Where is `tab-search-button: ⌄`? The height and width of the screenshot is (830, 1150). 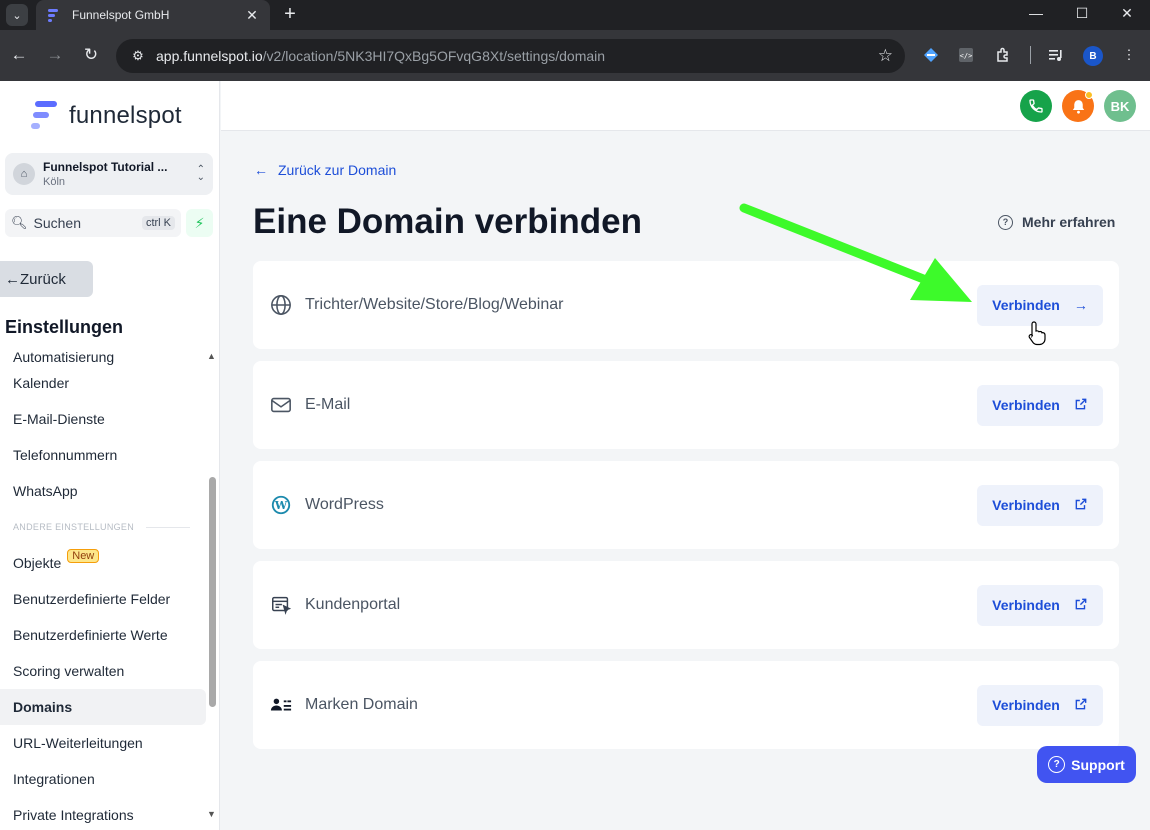 tab-search-button: ⌄ is located at coordinates (17, 15).